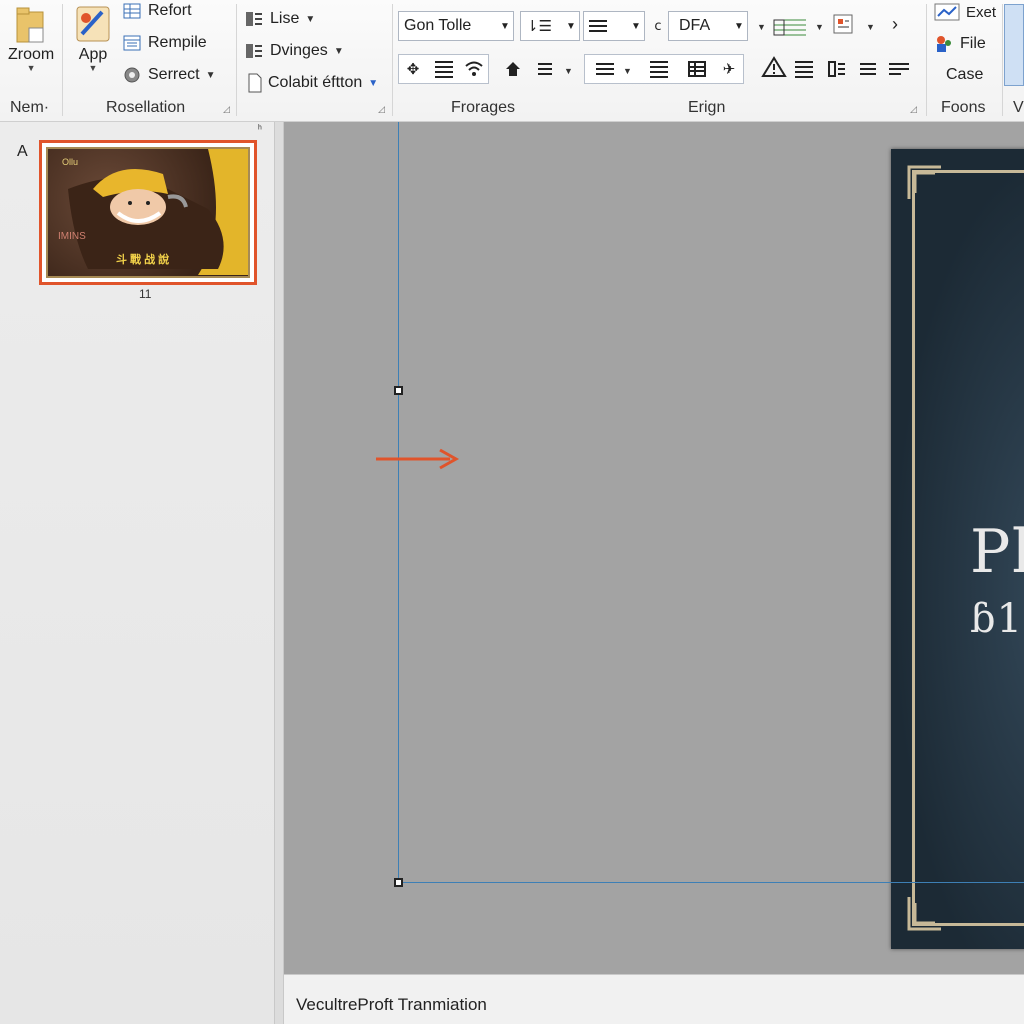  Describe the element at coordinates (729, 69) in the screenshot. I see `pin-icon: ✈` at that location.